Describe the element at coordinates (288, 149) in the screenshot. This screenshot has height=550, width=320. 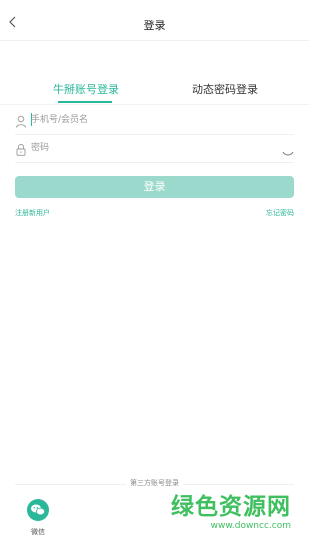
I see `eye-closed-icon` at that location.